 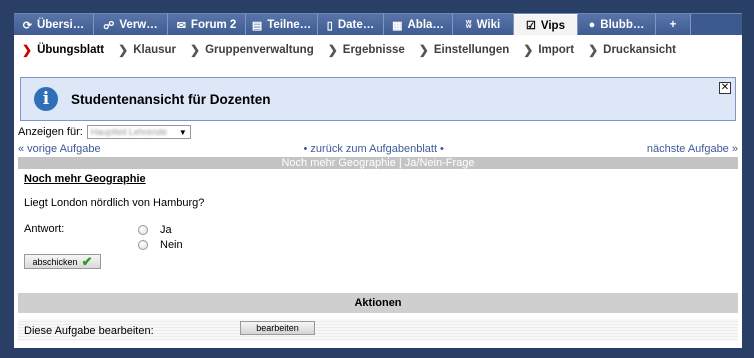 What do you see at coordinates (109, 25) in the screenshot?
I see `manage-icon: ☍` at bounding box center [109, 25].